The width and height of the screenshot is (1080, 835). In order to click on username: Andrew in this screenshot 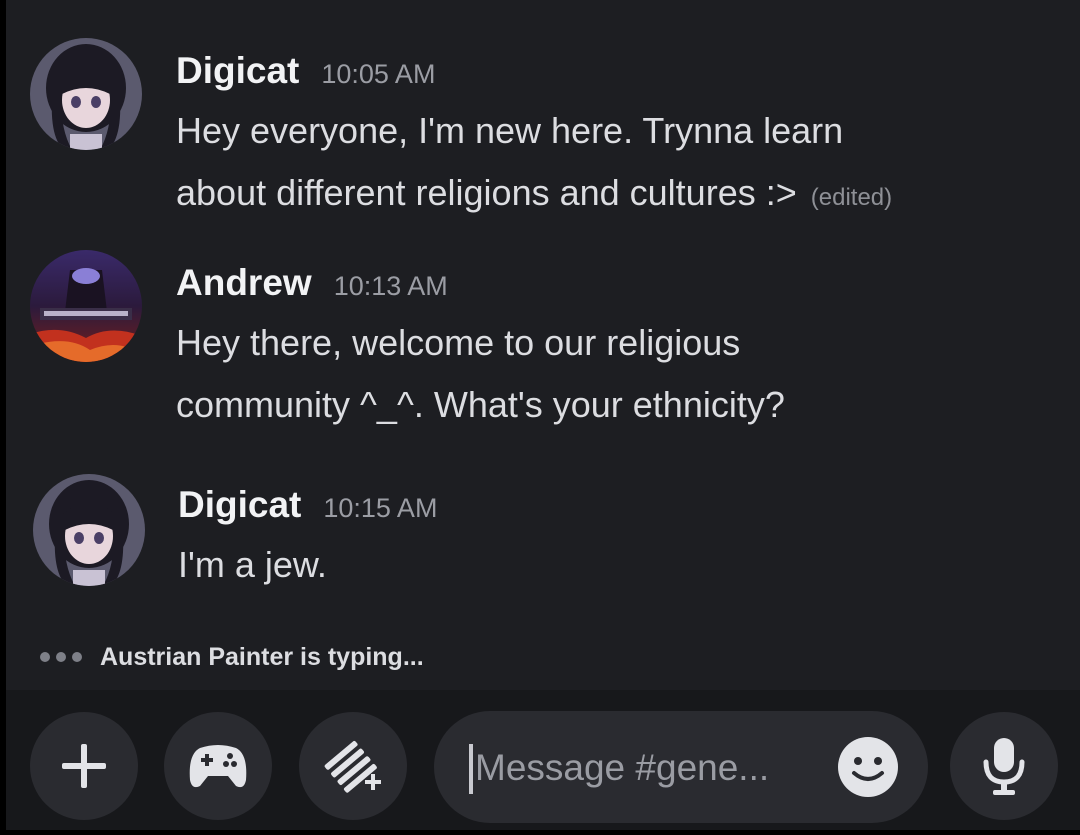, I will do `click(244, 282)`.